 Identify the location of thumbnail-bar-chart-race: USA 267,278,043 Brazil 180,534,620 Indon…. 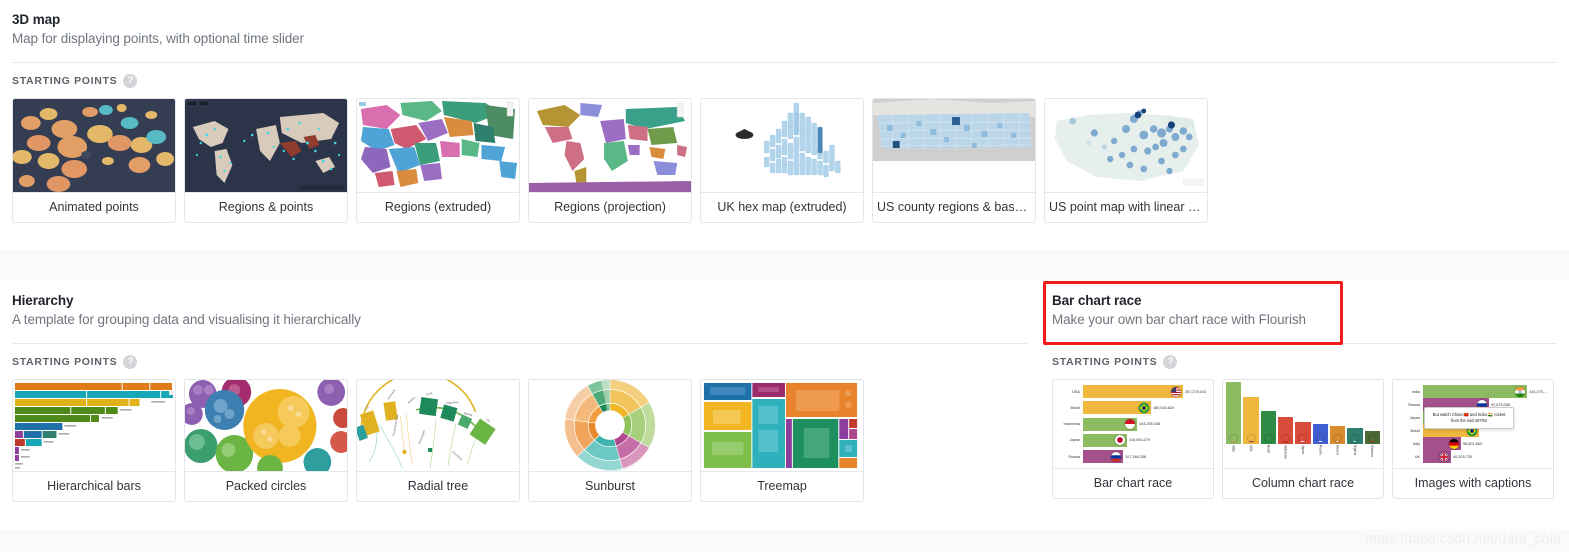
(1133, 424).